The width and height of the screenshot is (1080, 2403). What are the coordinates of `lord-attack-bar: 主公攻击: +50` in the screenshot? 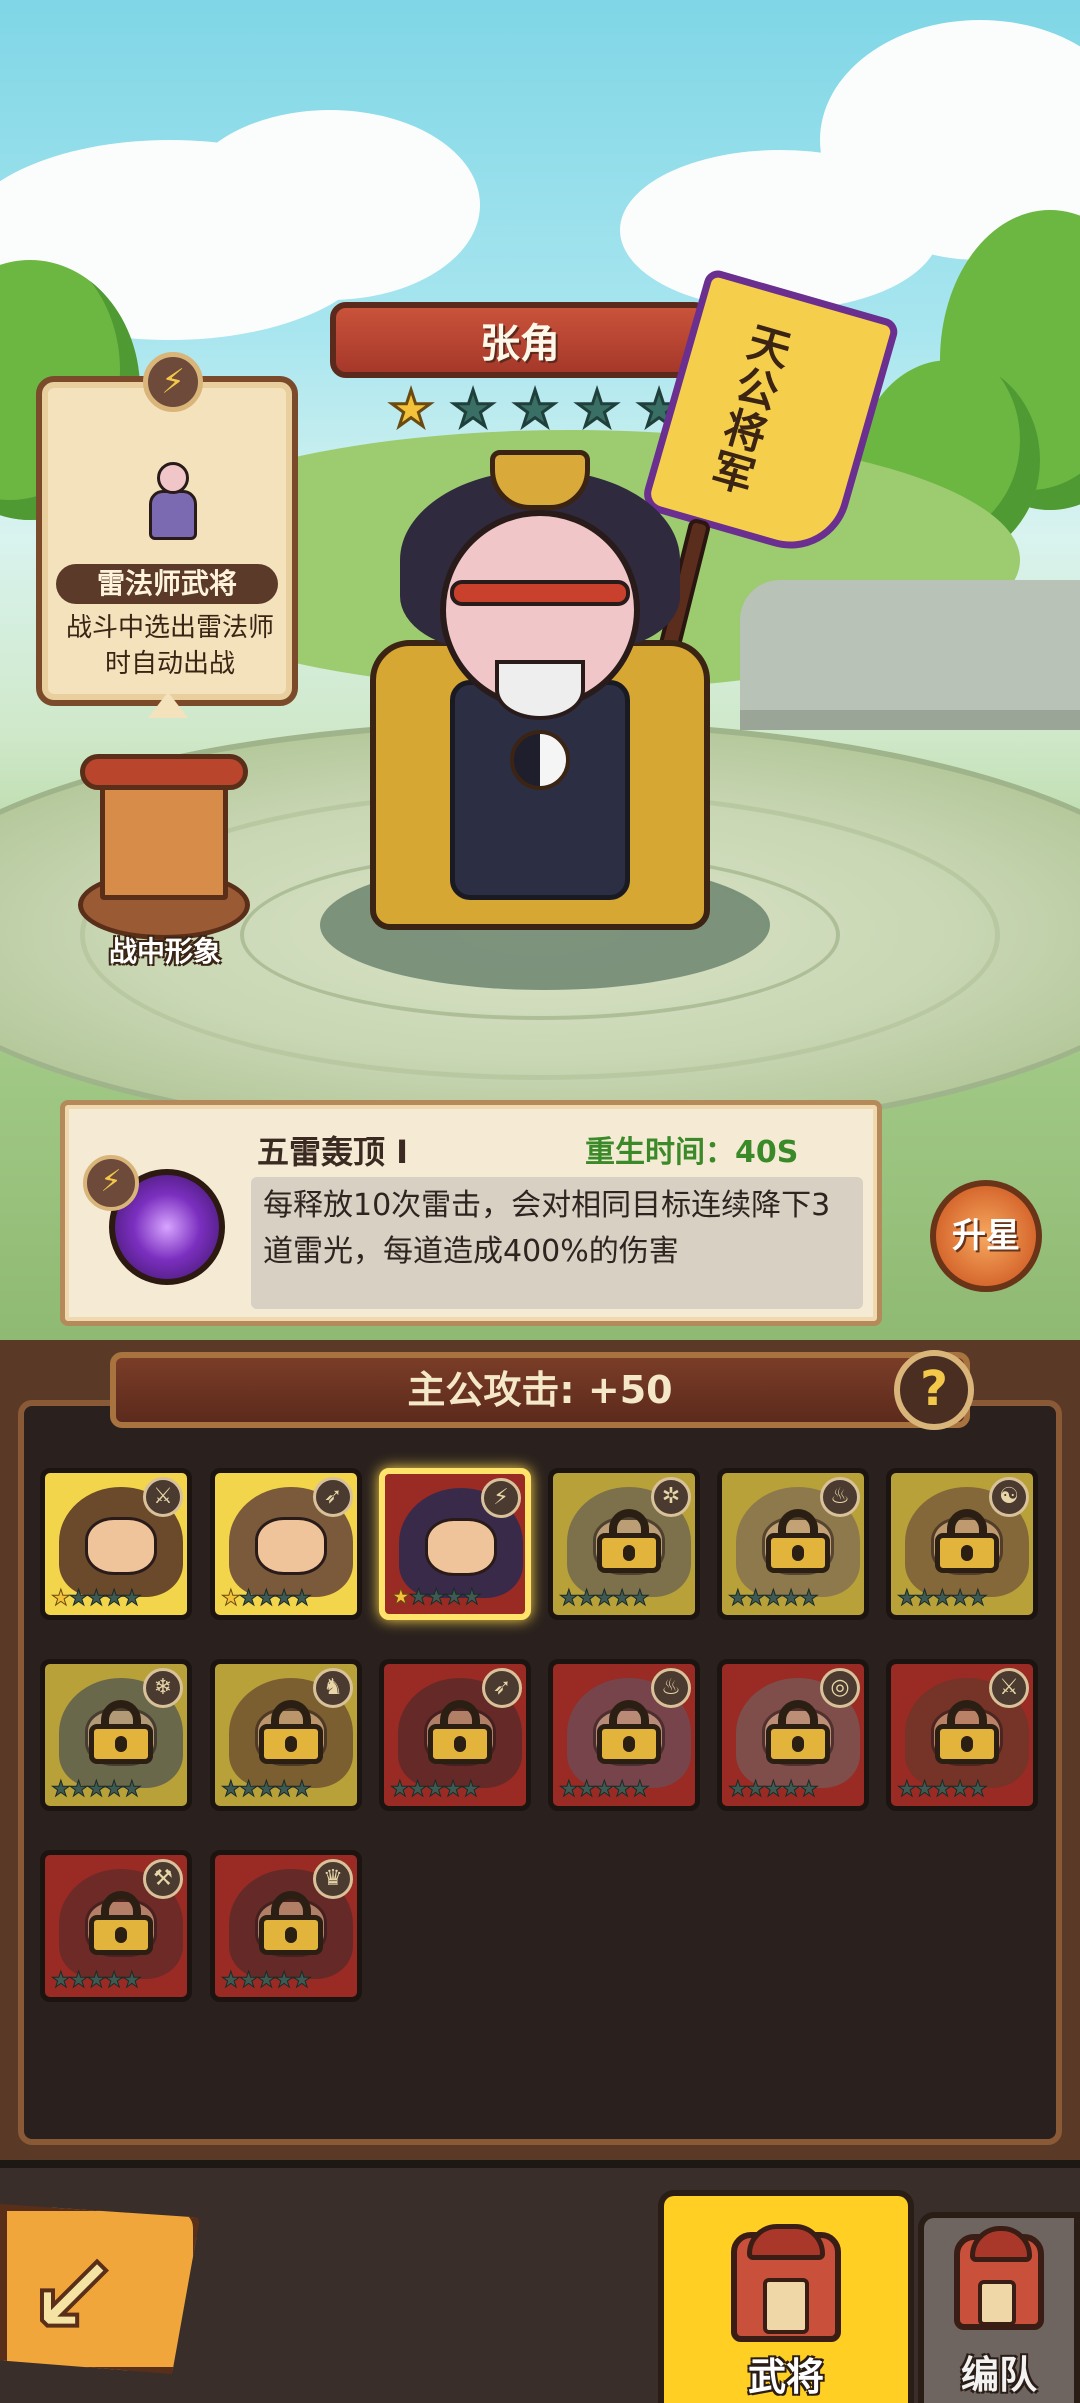 It's located at (540, 1390).